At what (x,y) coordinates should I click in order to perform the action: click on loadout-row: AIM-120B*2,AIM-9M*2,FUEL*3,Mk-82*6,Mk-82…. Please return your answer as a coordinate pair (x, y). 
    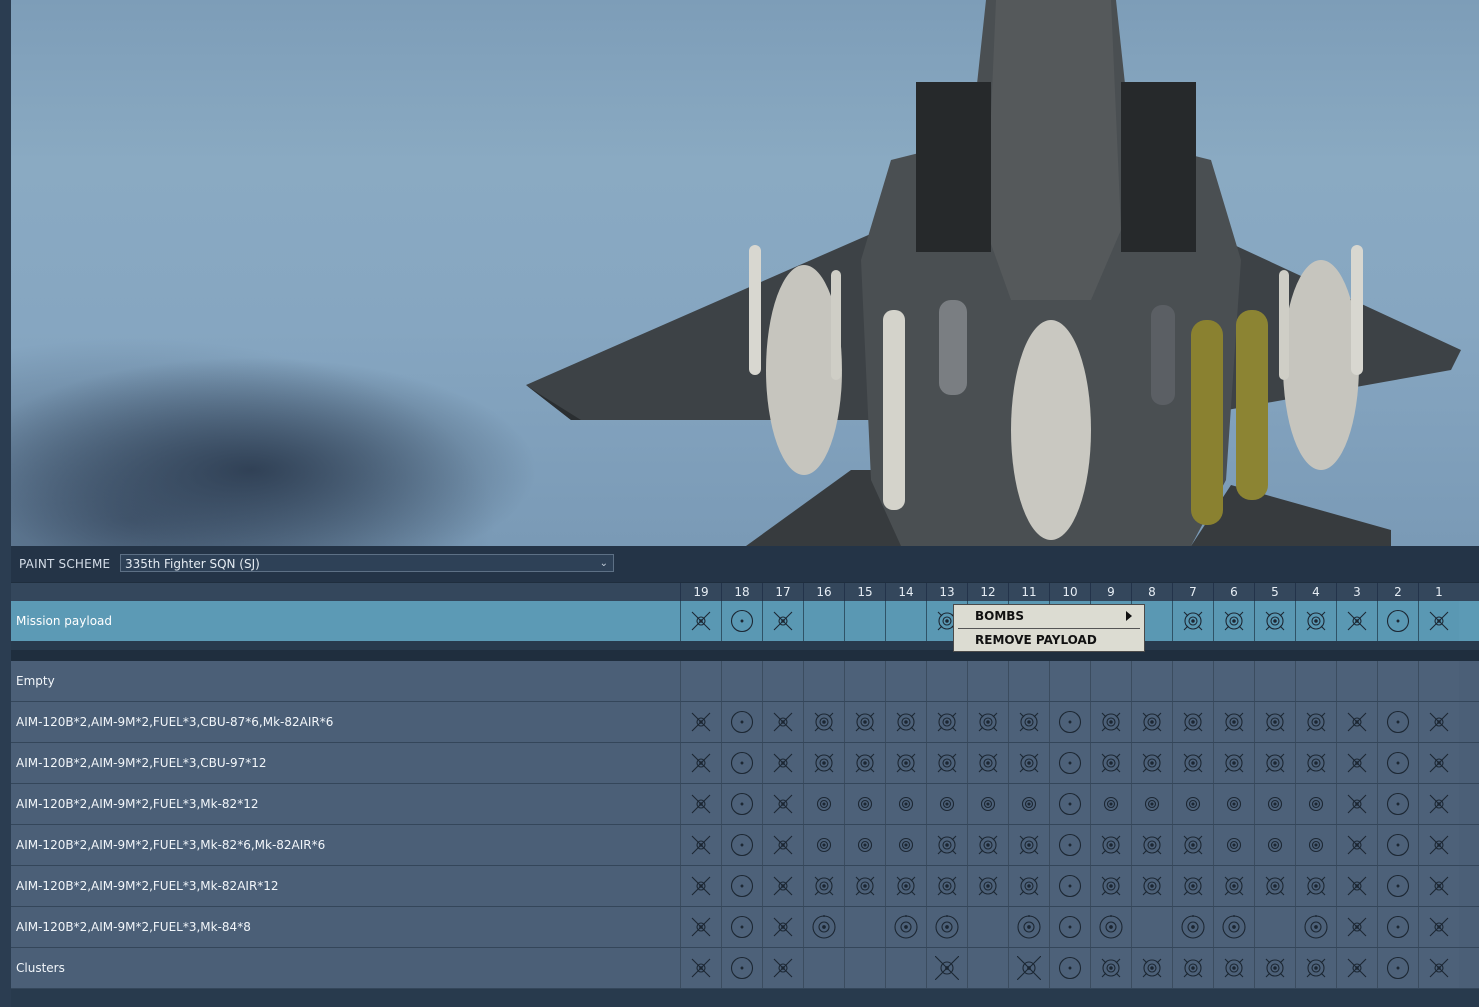
    Looking at the image, I should click on (745, 845).